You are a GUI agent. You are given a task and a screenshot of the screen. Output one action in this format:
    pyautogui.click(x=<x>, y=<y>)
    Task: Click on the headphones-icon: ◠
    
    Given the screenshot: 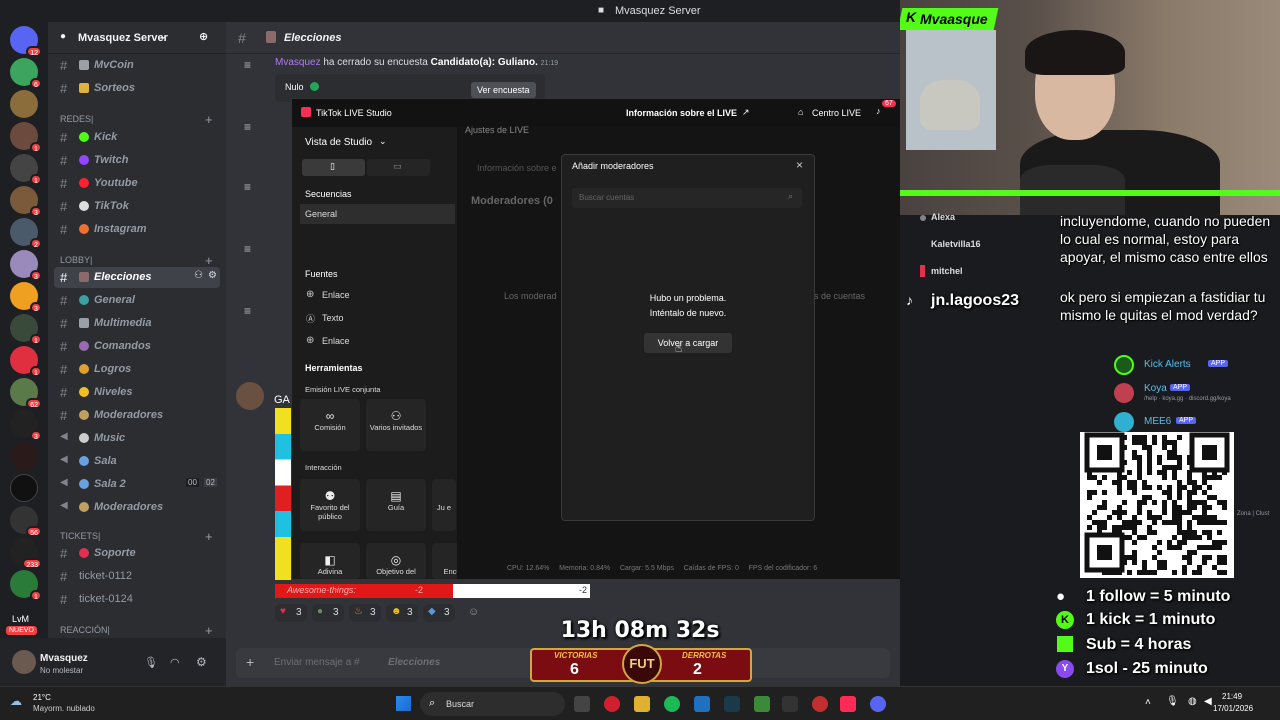 What is the action you would take?
    pyautogui.click(x=175, y=662)
    